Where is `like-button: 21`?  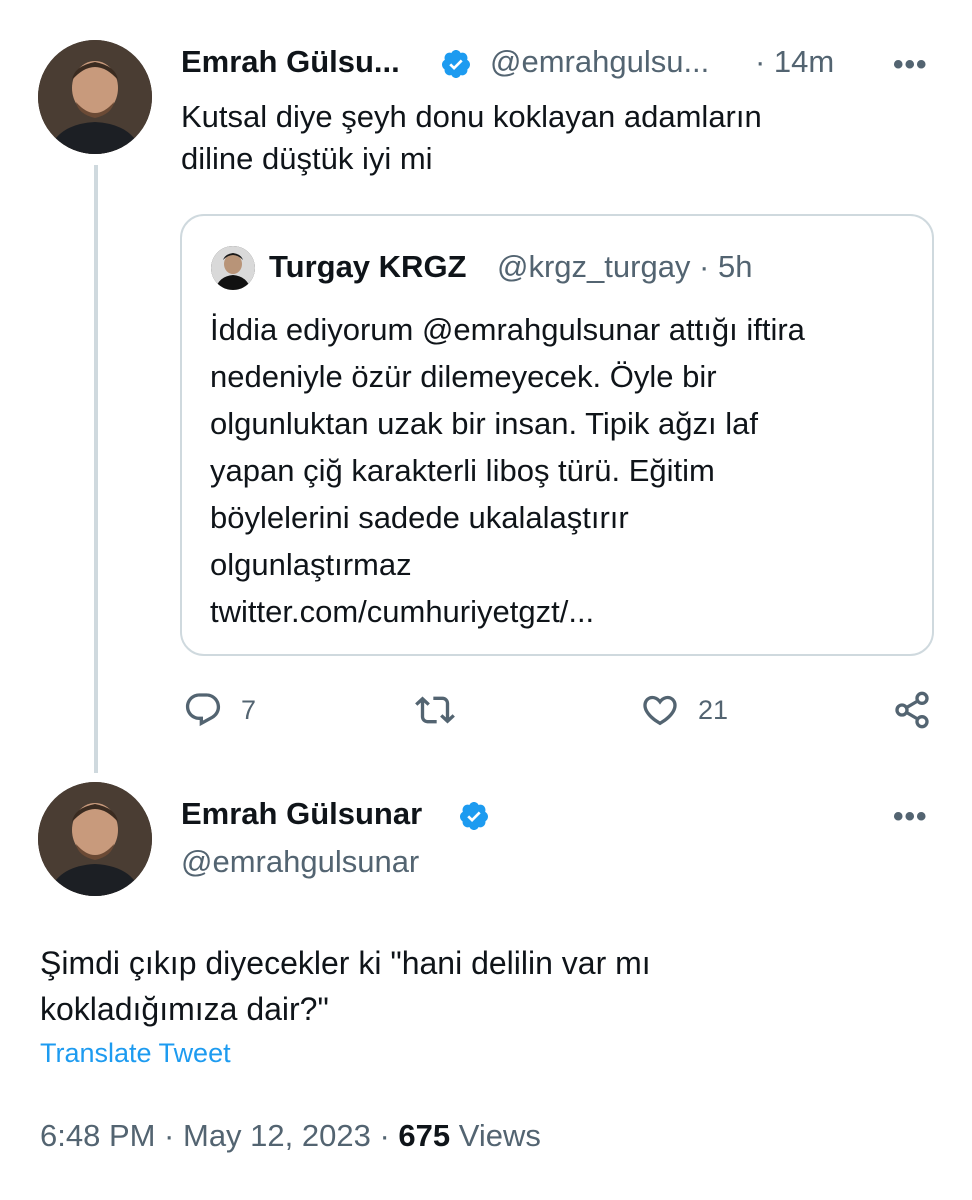 like-button: 21 is located at coordinates (684, 710).